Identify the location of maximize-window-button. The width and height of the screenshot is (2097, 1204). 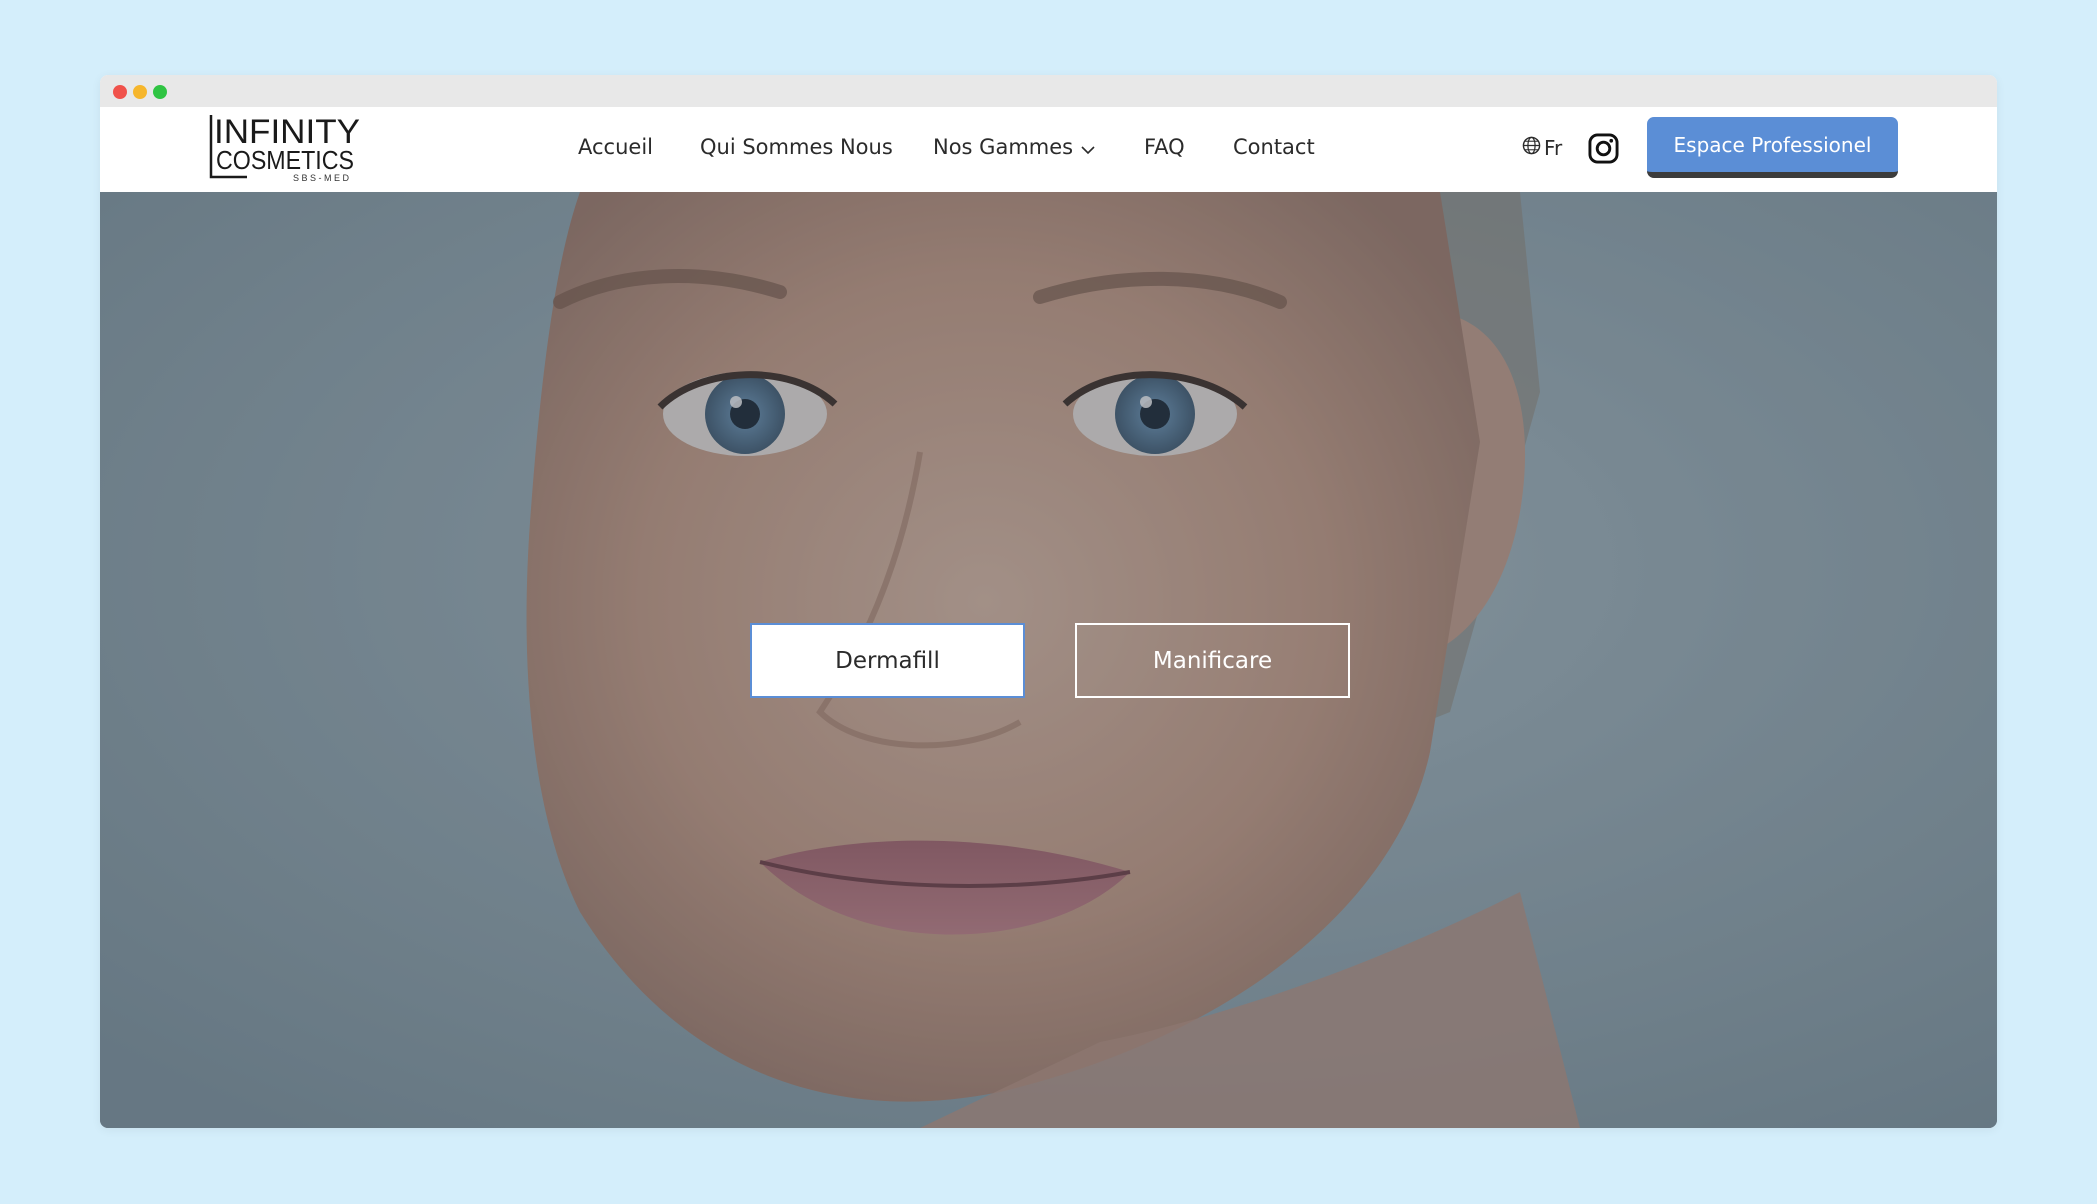
(160, 92).